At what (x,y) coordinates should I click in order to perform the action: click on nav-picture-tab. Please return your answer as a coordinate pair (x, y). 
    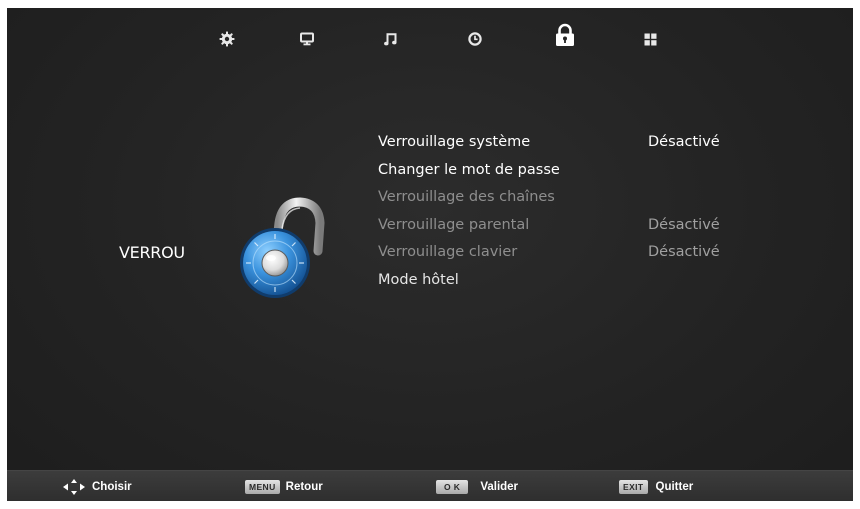
    Looking at the image, I should click on (307, 39).